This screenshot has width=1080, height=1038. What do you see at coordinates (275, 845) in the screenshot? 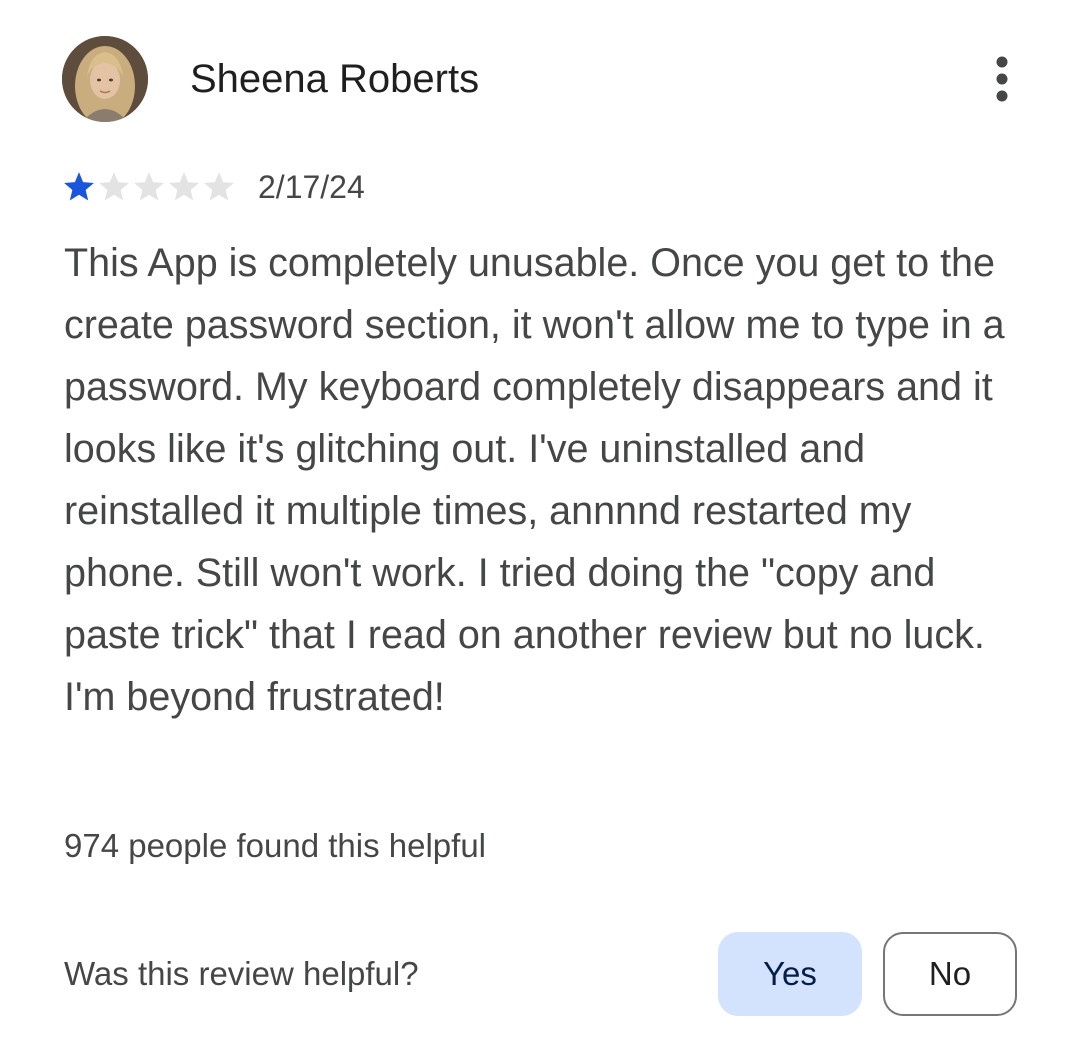
I see `helpful-count: 974 people found this helpful` at bounding box center [275, 845].